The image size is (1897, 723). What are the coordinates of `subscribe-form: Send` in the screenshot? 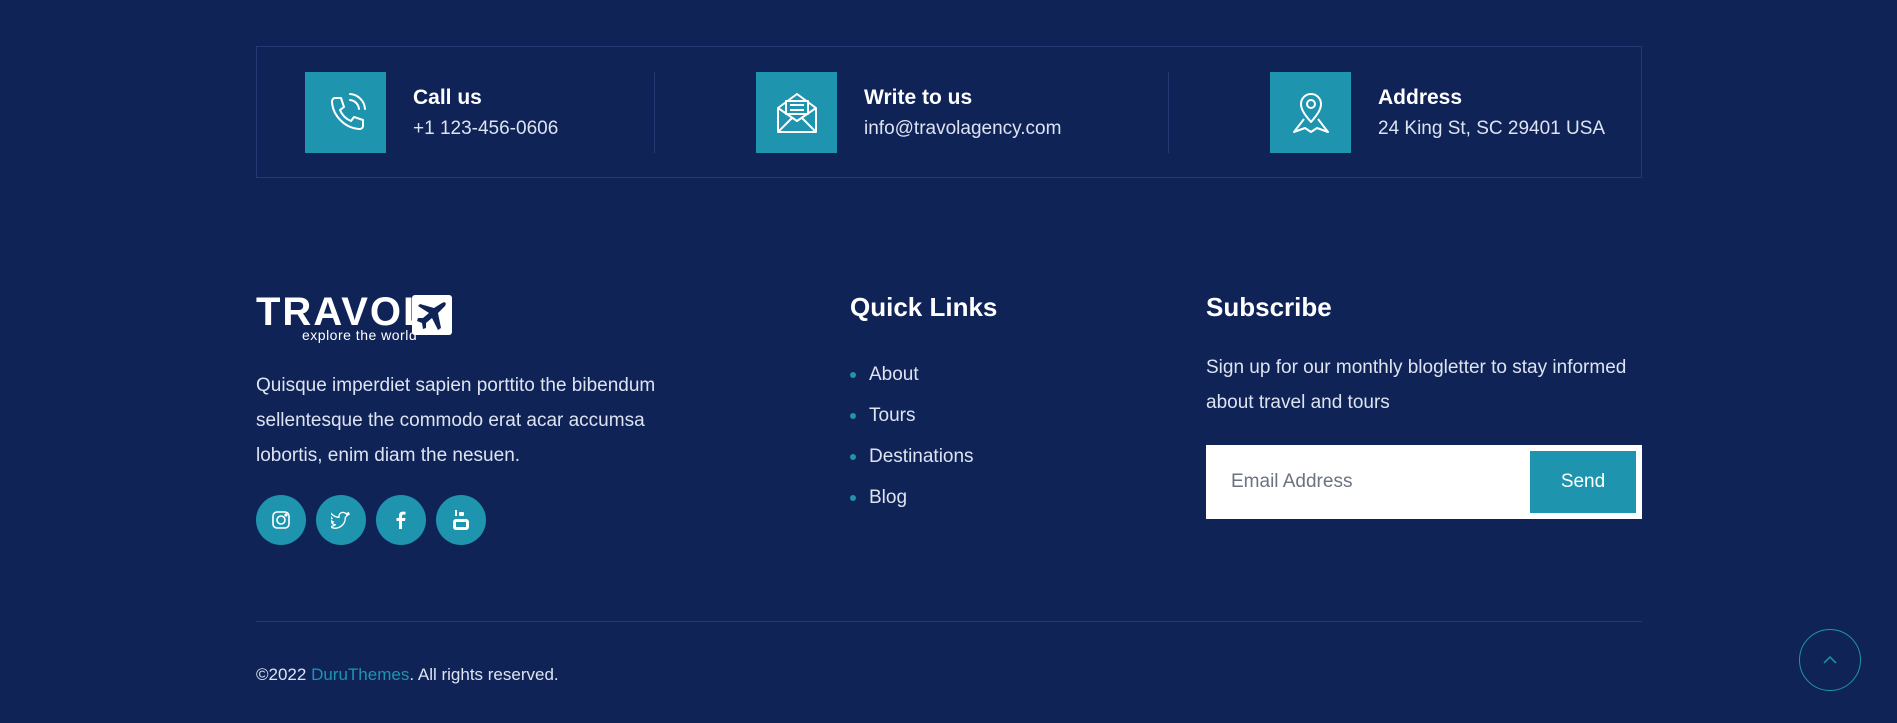 It's located at (1424, 482).